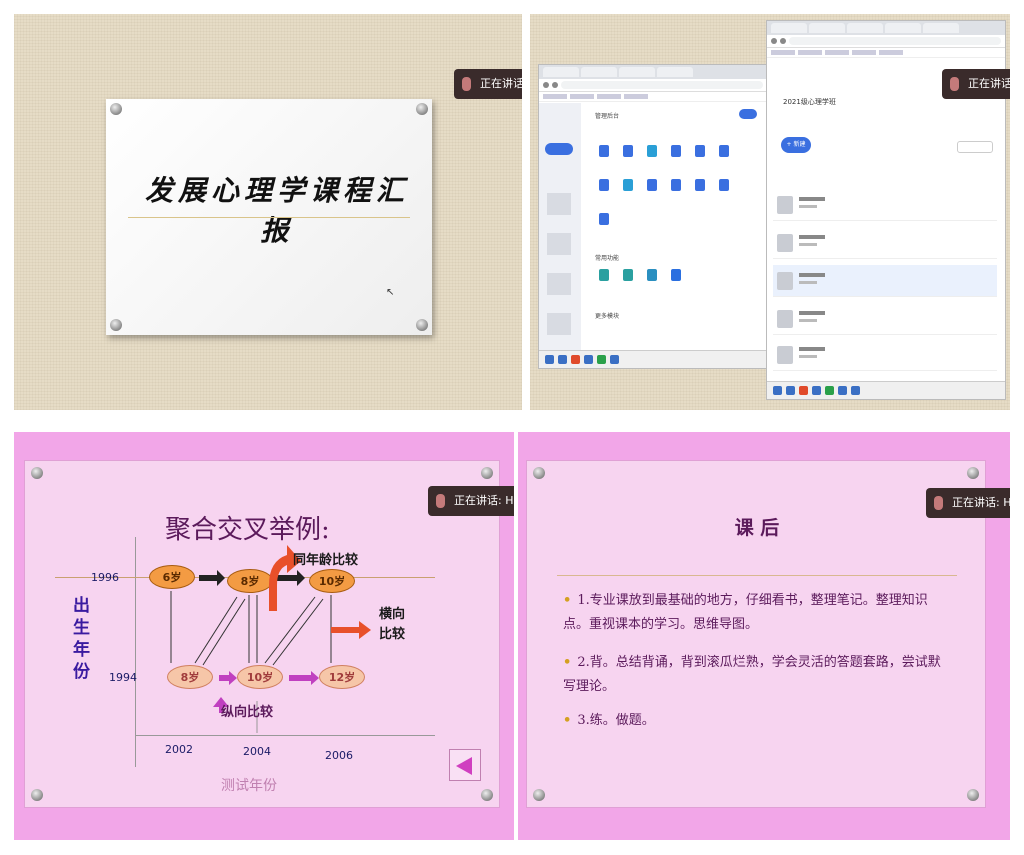 Image resolution: width=1024 pixels, height=855 pixels. What do you see at coordinates (326, 560) in the screenshot?
I see `label-same-age: 同年龄比较` at bounding box center [326, 560].